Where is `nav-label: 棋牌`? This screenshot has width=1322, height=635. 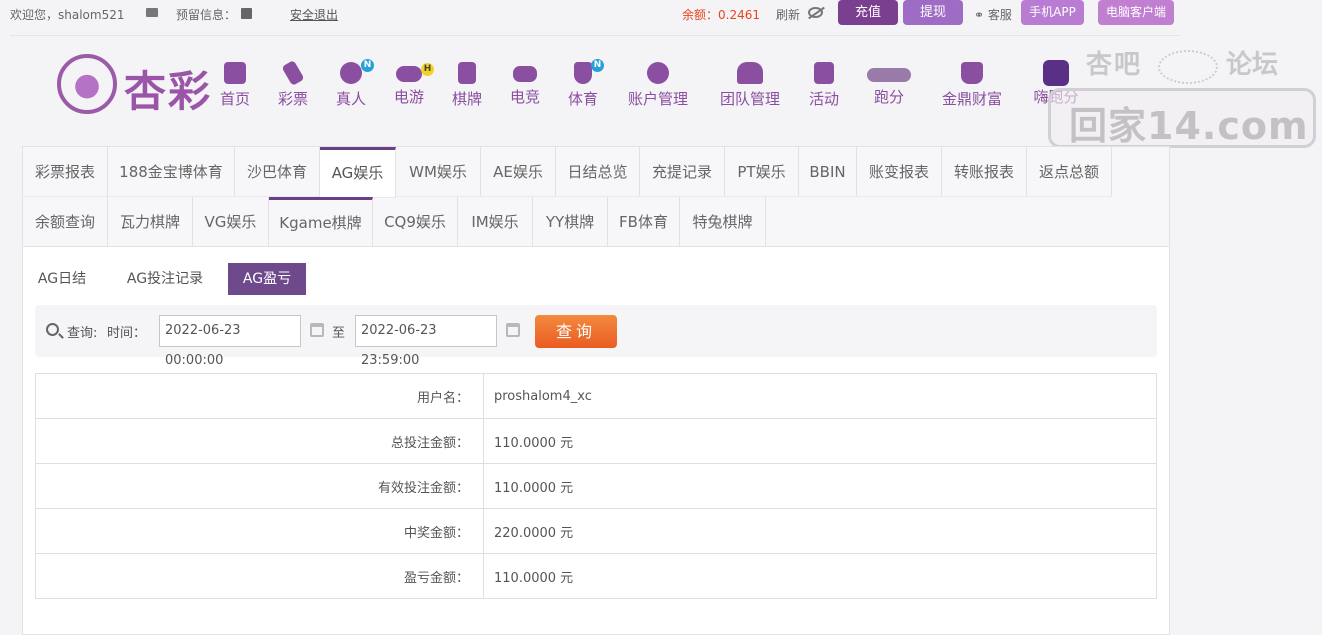 nav-label: 棋牌 is located at coordinates (466, 99).